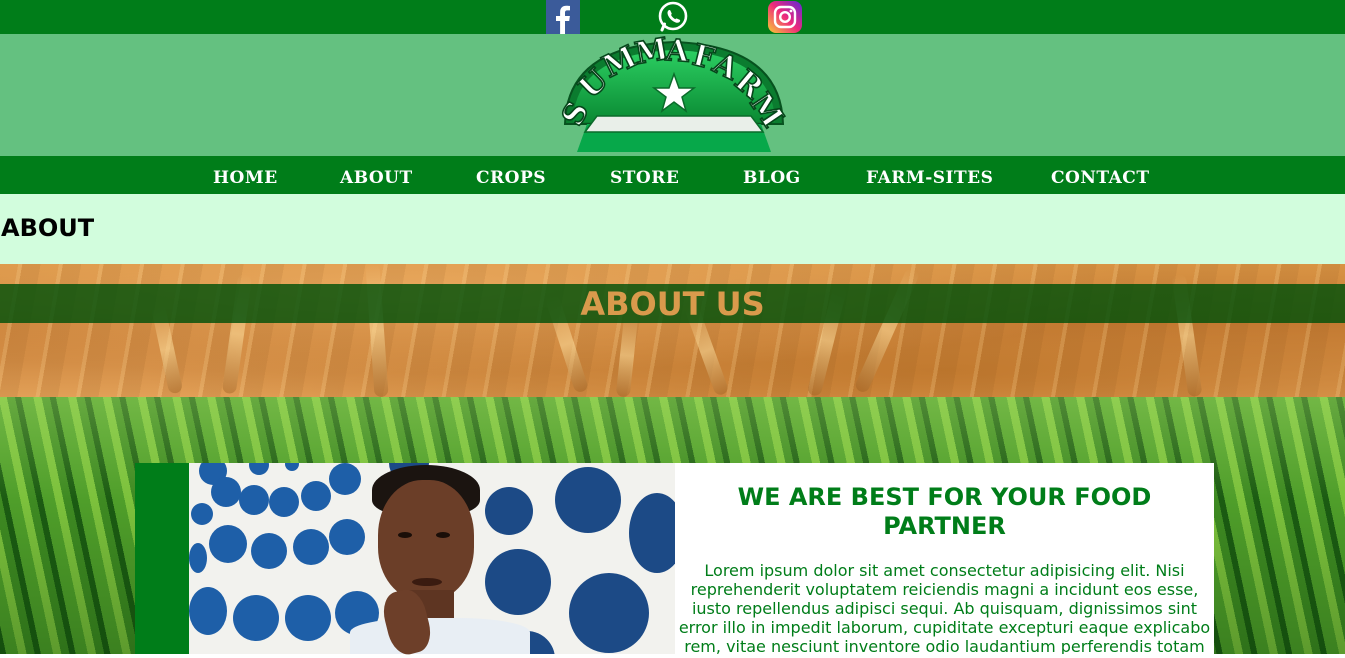 The width and height of the screenshot is (1345, 658). What do you see at coordinates (440, 636) in the screenshot?
I see `person-shirt` at bounding box center [440, 636].